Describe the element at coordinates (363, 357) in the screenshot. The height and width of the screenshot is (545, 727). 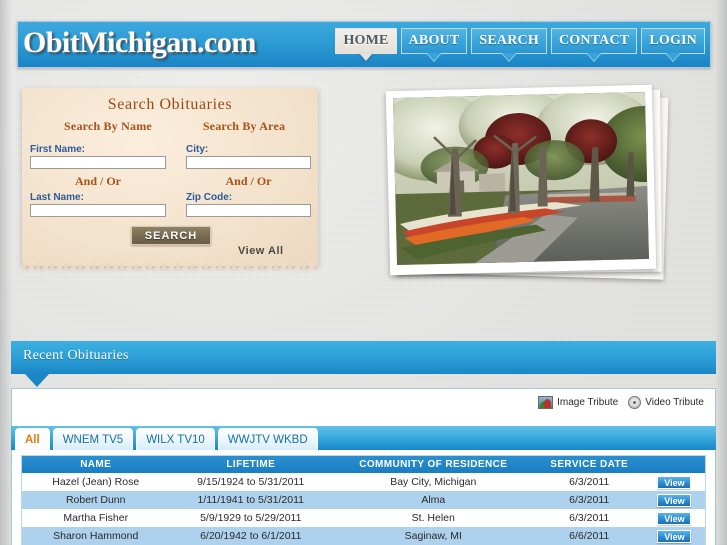
I see `recent-obituaries-banner: Recent Obituaries` at that location.